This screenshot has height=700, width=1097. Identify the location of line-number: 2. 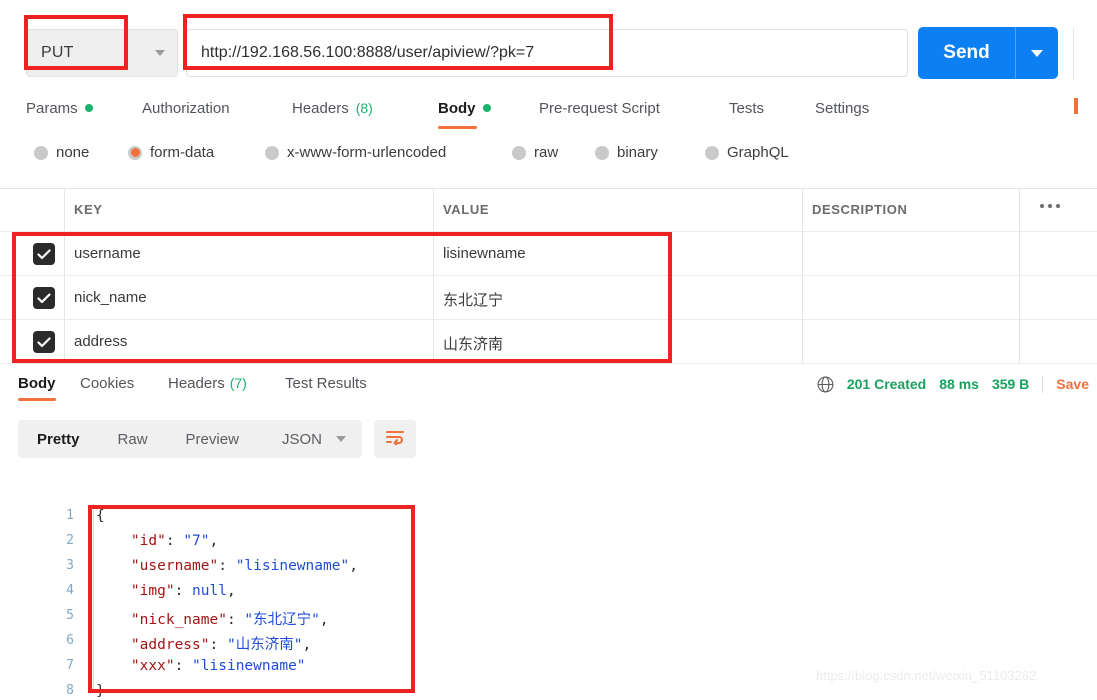
(70, 540).